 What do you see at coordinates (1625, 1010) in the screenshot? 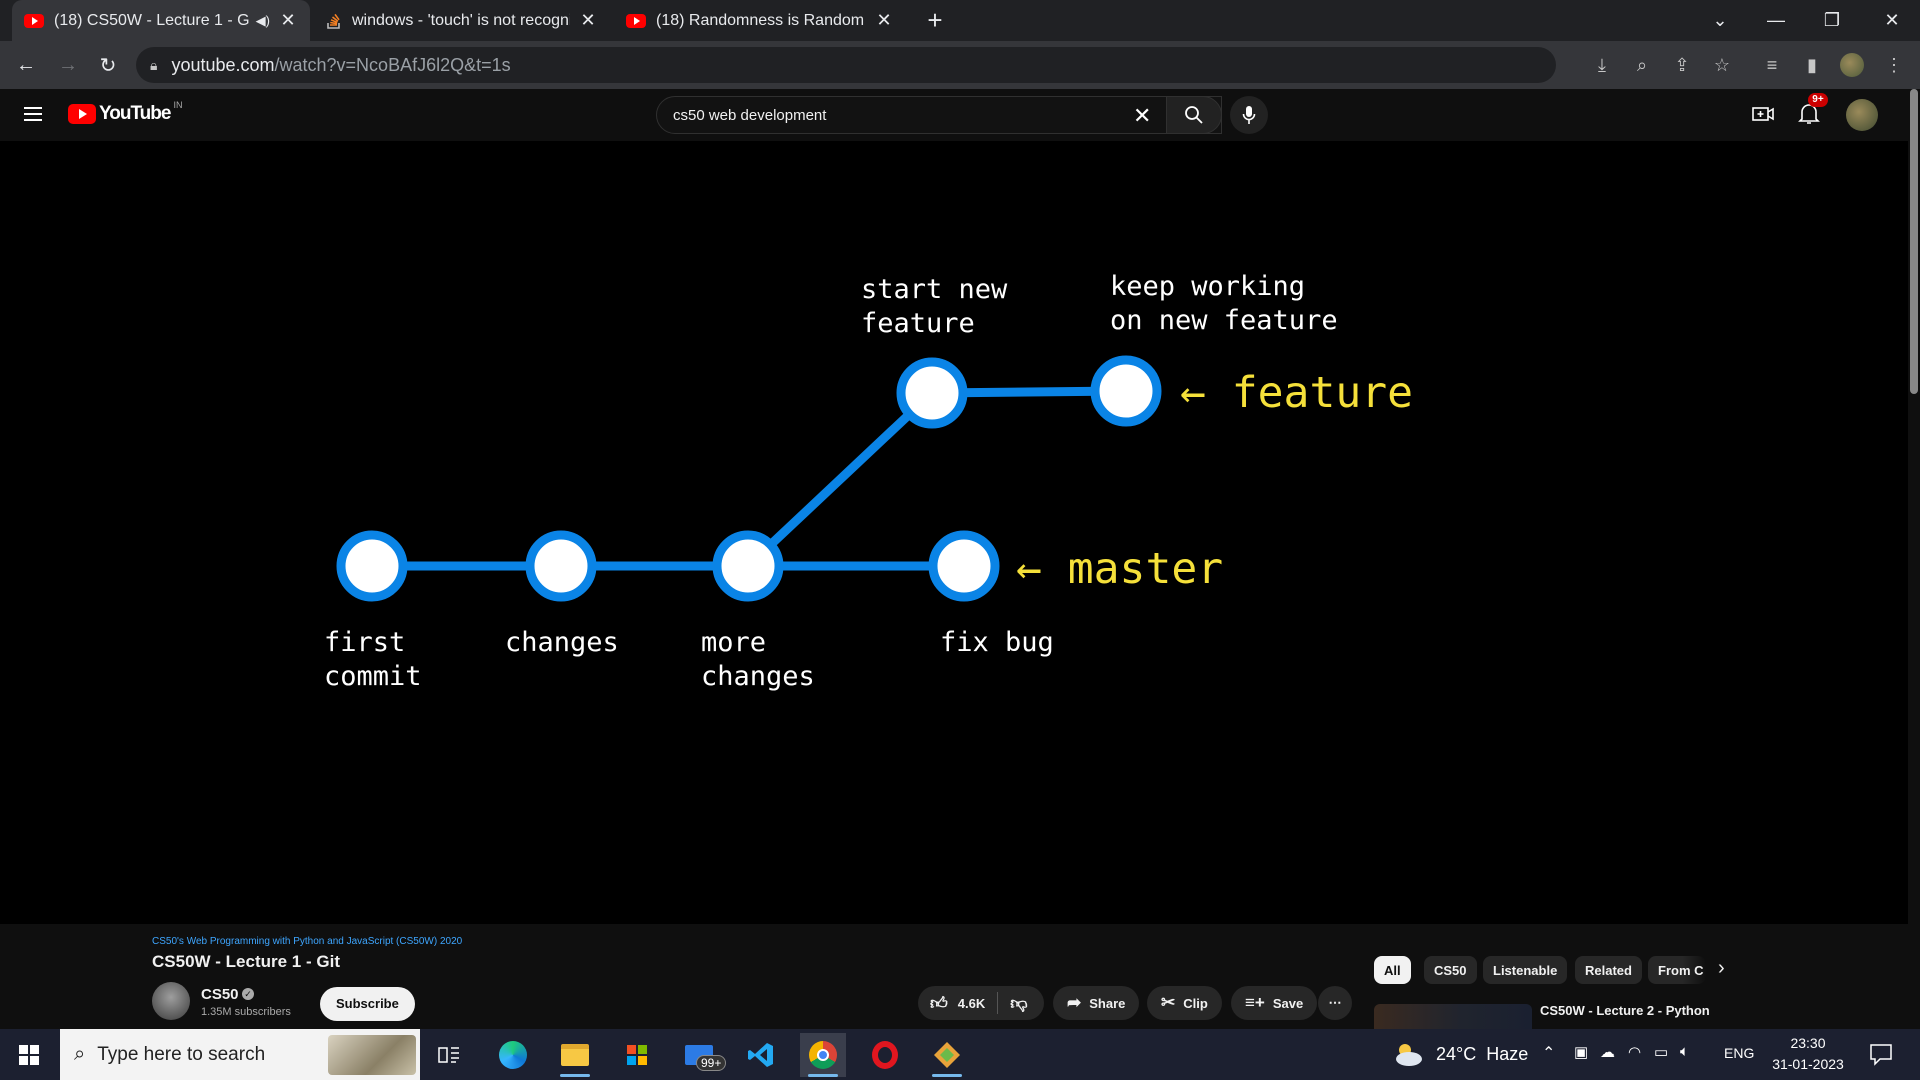
I see `related-video-title: CS50W - Lecture 2 - Python` at bounding box center [1625, 1010].